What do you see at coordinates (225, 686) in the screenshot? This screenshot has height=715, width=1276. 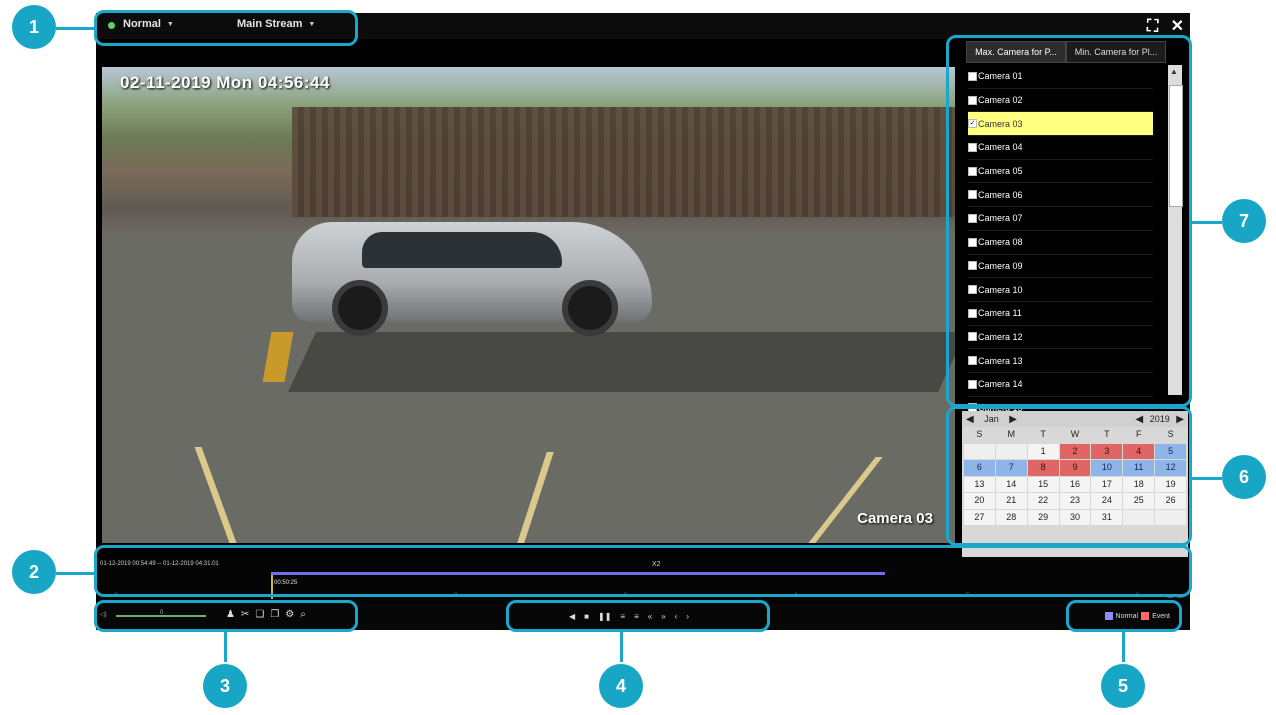 I see `callout-badge-3: 3` at bounding box center [225, 686].